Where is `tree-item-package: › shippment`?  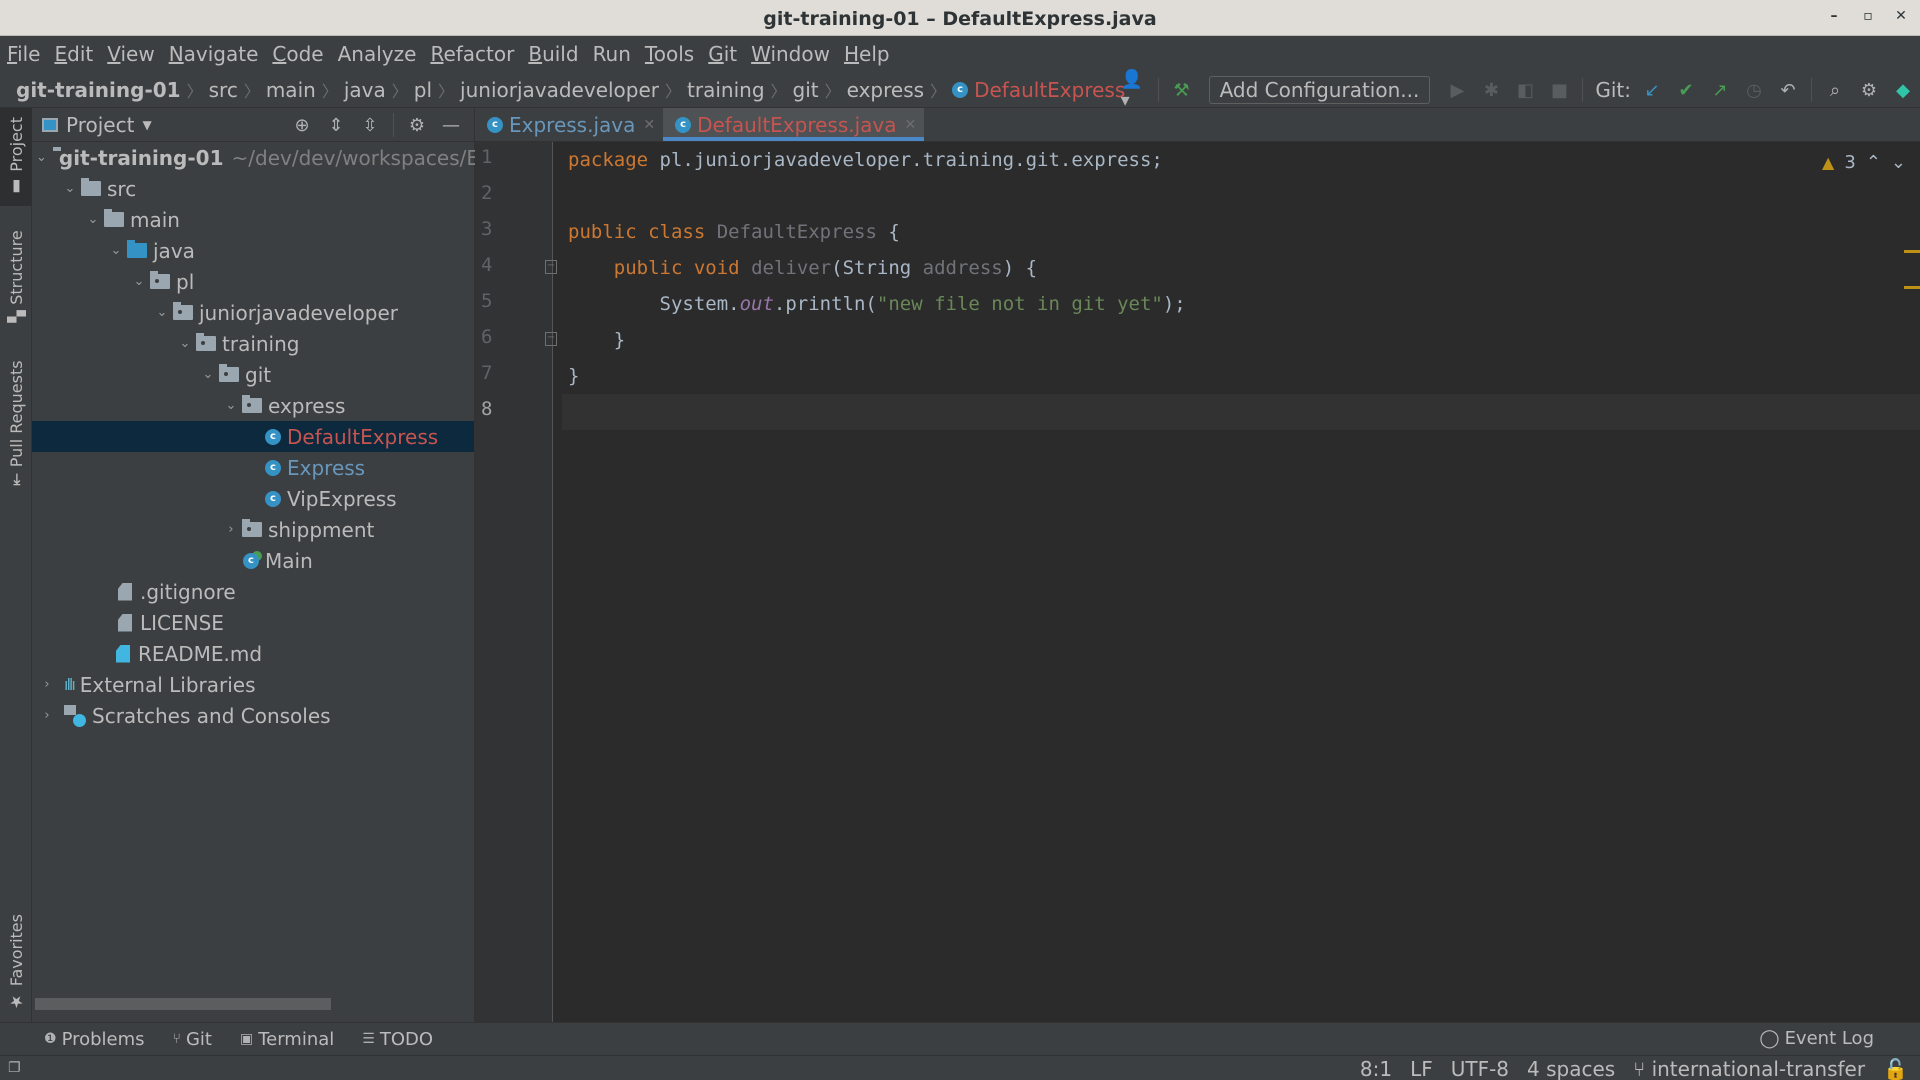
tree-item-package: › shippment is located at coordinates (253, 529).